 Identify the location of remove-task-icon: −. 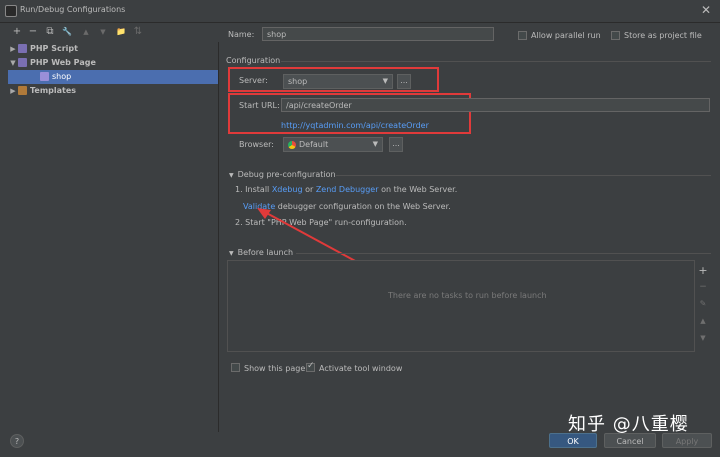
(703, 287).